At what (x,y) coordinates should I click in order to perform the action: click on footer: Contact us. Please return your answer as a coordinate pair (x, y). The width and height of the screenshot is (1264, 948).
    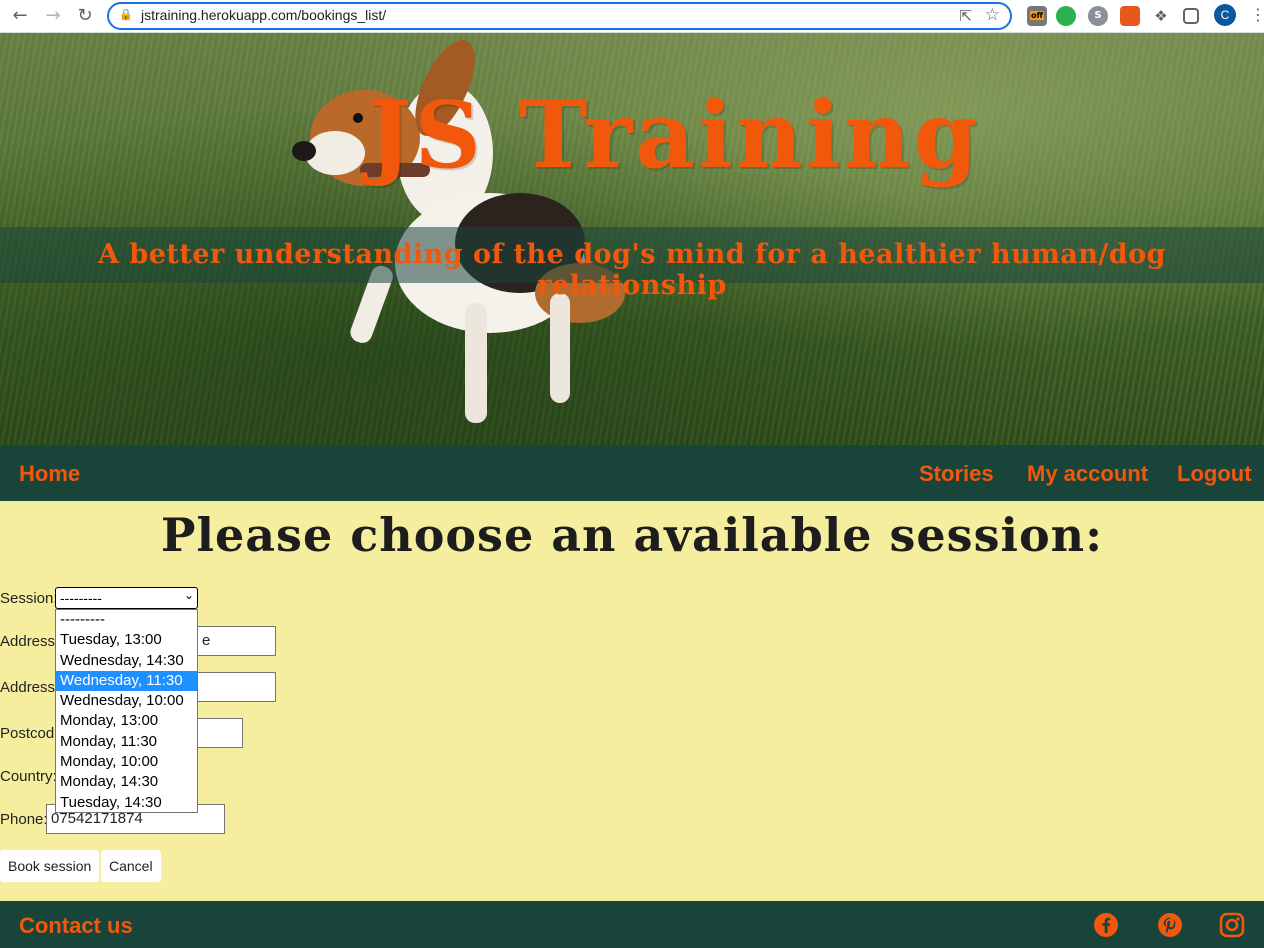
    Looking at the image, I should click on (632, 924).